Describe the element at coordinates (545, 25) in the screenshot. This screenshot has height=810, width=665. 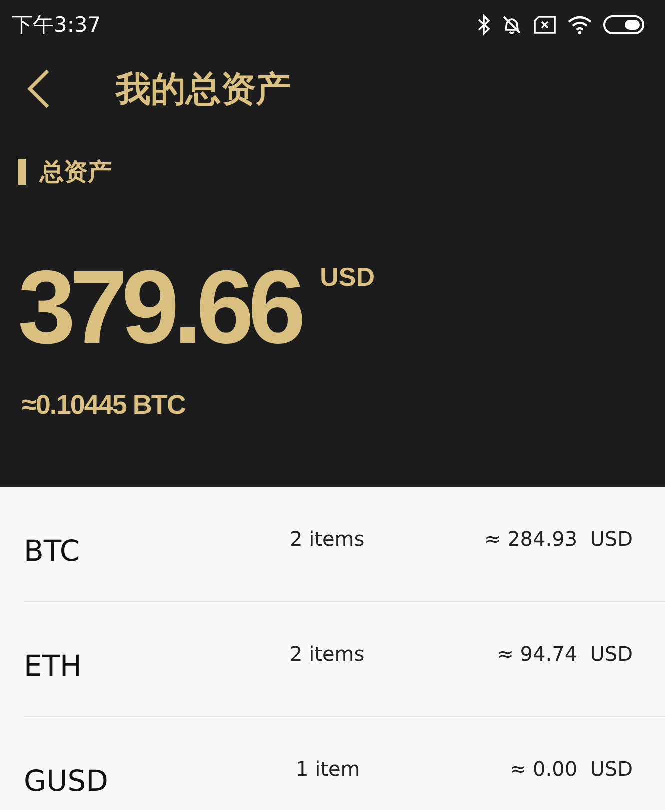
I see `sim-card-icon` at that location.